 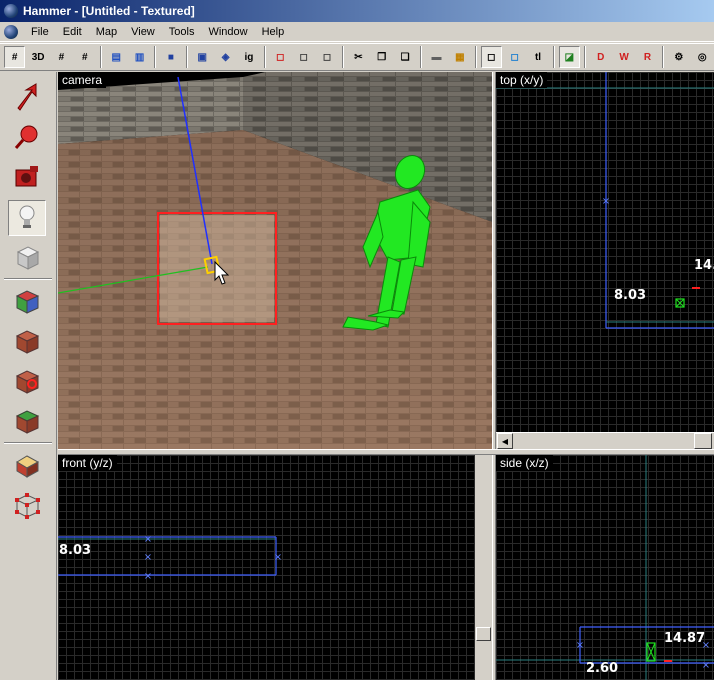 I want to click on run-button: D, so click(x=600, y=57).